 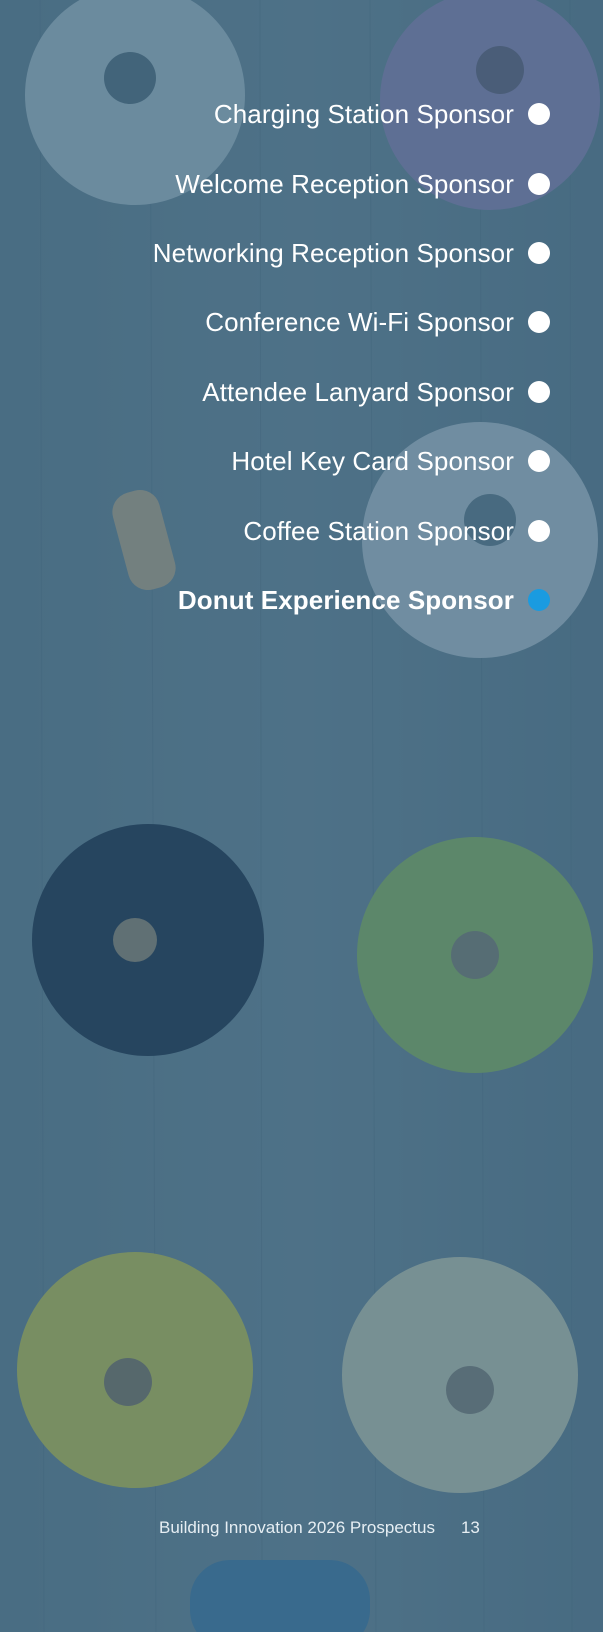 I want to click on sponsor-item-label: Donut Experience Sponsor, so click(x=345, y=599).